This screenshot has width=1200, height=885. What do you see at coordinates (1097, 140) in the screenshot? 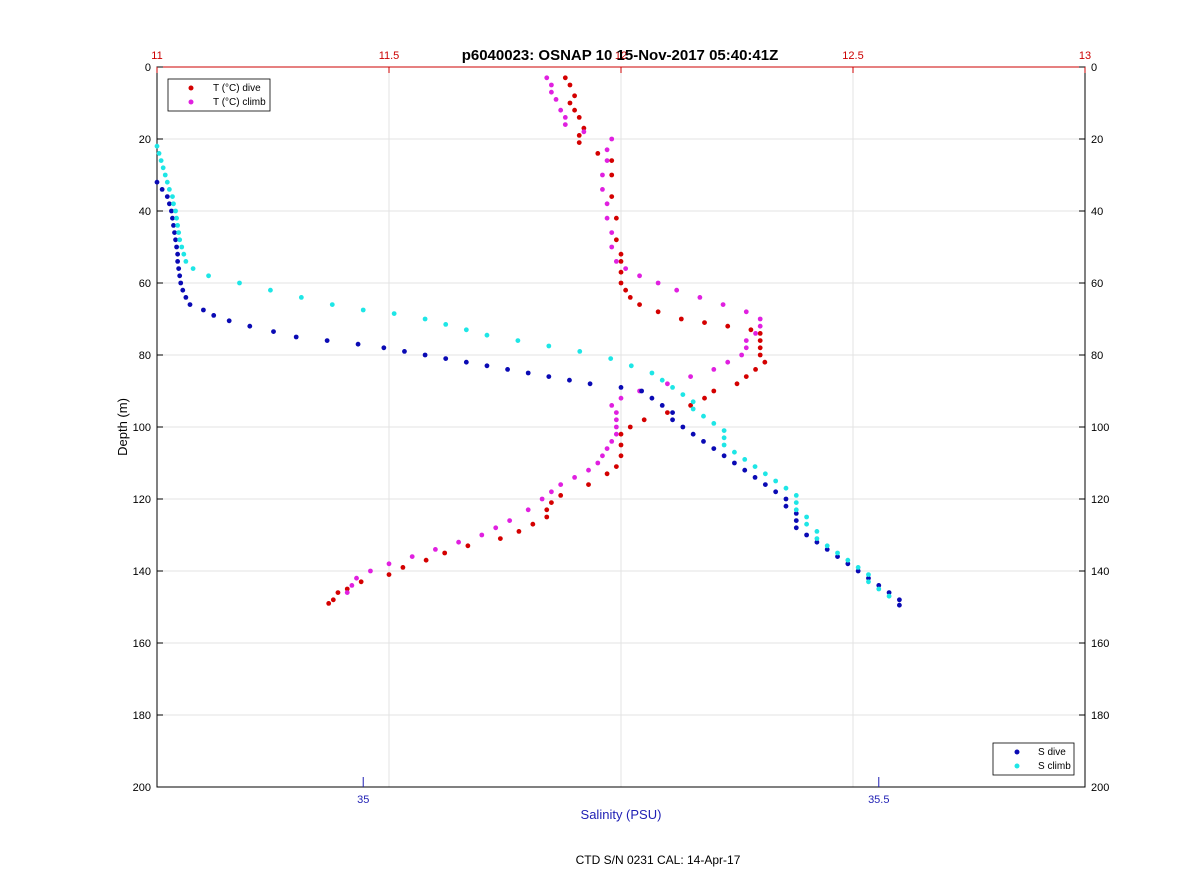
I see `y-tick-label-right: 20` at bounding box center [1097, 140].